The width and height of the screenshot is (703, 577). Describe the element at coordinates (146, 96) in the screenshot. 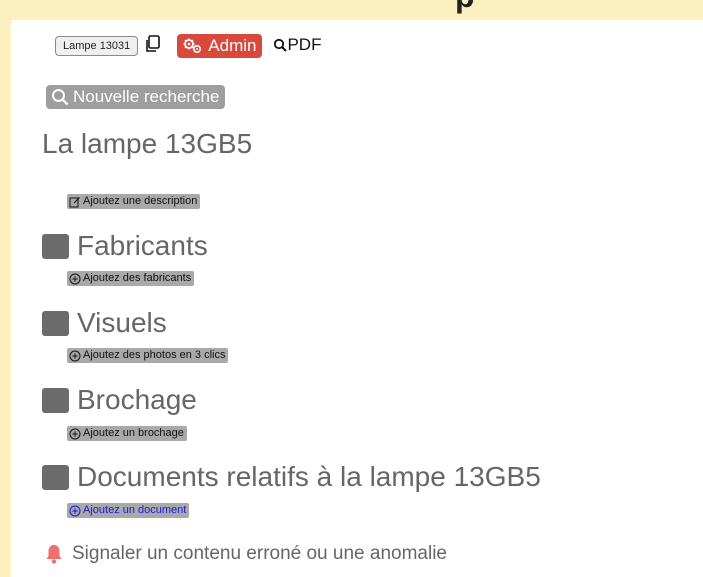

I see `new-search-label: Nouvelle recherche` at that location.